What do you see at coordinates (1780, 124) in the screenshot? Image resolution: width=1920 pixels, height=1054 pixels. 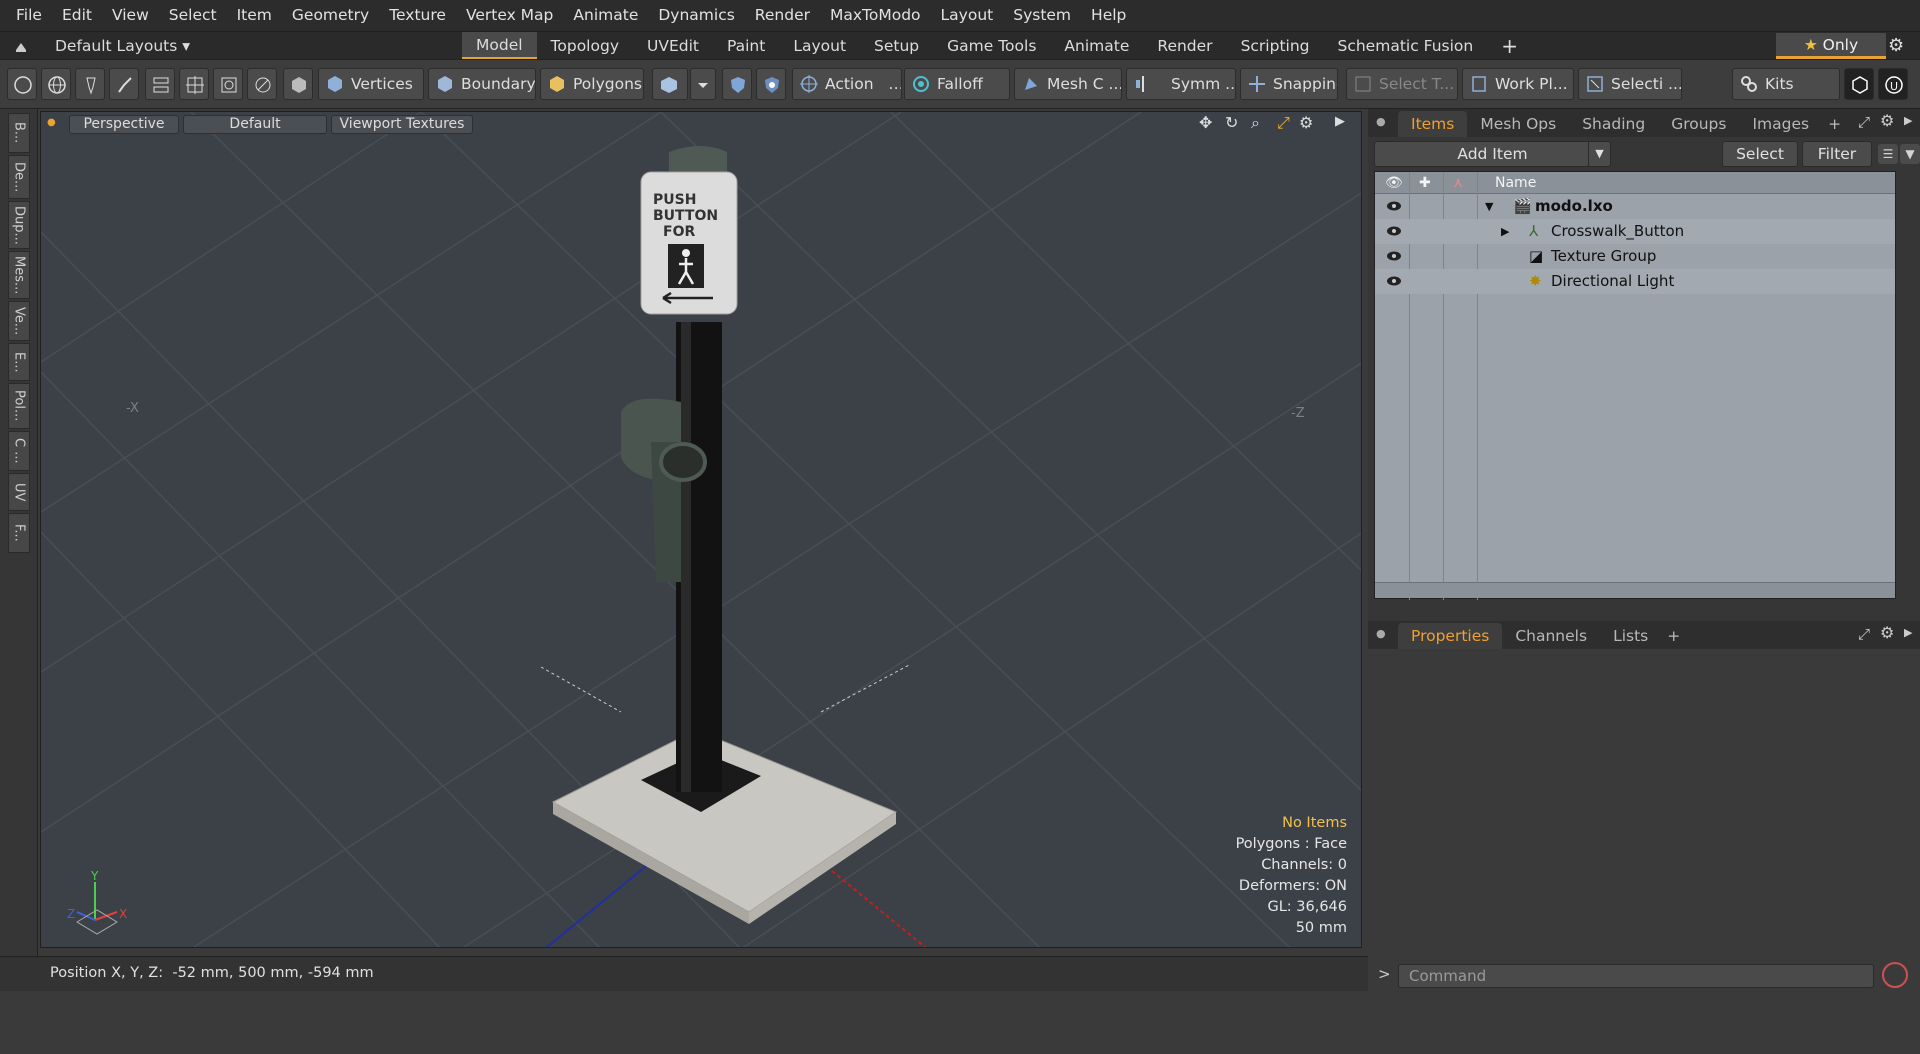 I see `tab-images: Images` at bounding box center [1780, 124].